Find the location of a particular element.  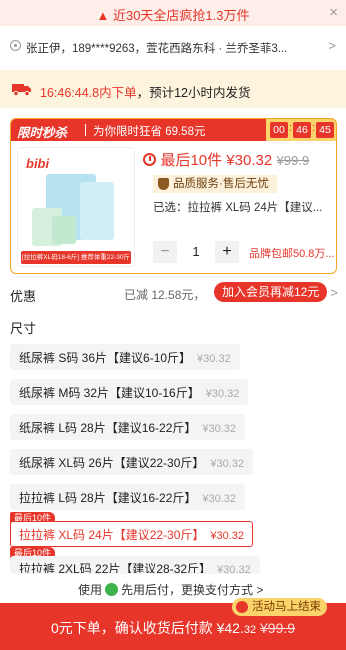

price-value: 30.32 is located at coordinates (253, 160).